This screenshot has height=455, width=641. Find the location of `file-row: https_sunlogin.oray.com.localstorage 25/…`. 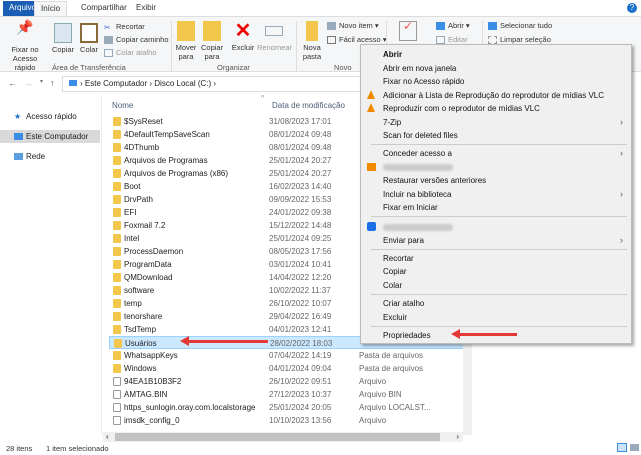

file-row: https_sunlogin.oray.com.localstorage 25/… is located at coordinates (290, 407).